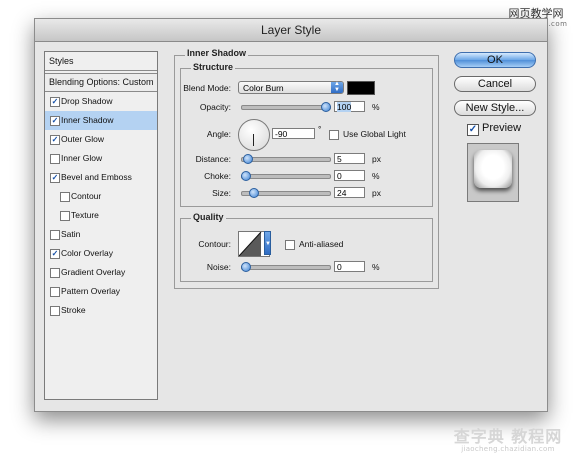 Image resolution: width=580 pixels, height=458 pixels. I want to click on effect-label: Contour, so click(86, 196).